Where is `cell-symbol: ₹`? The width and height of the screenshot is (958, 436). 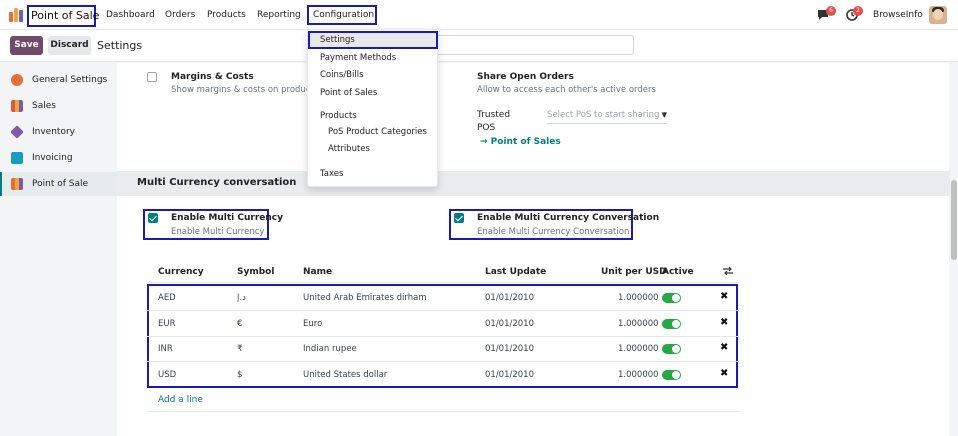 cell-symbol: ₹ is located at coordinates (240, 349).